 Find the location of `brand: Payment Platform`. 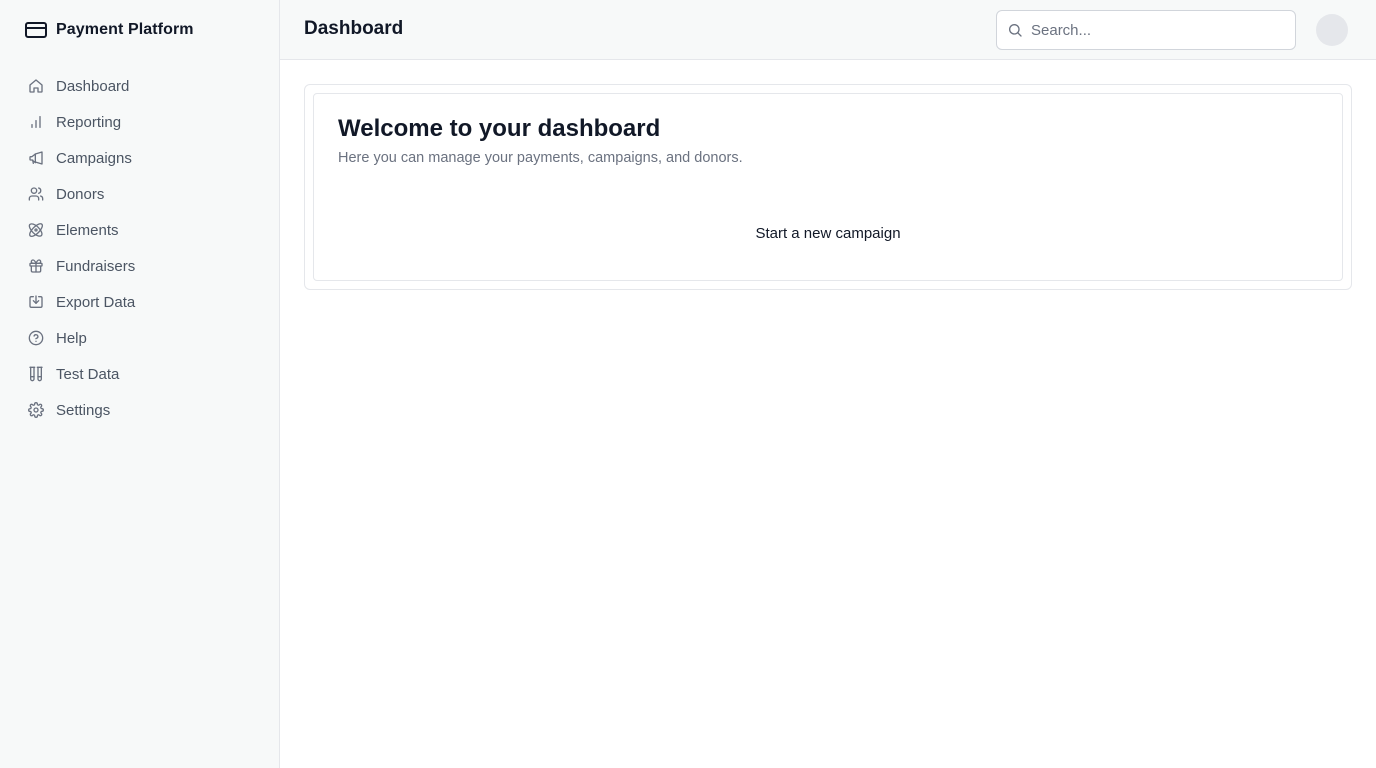

brand: Payment Platform is located at coordinates (109, 30).